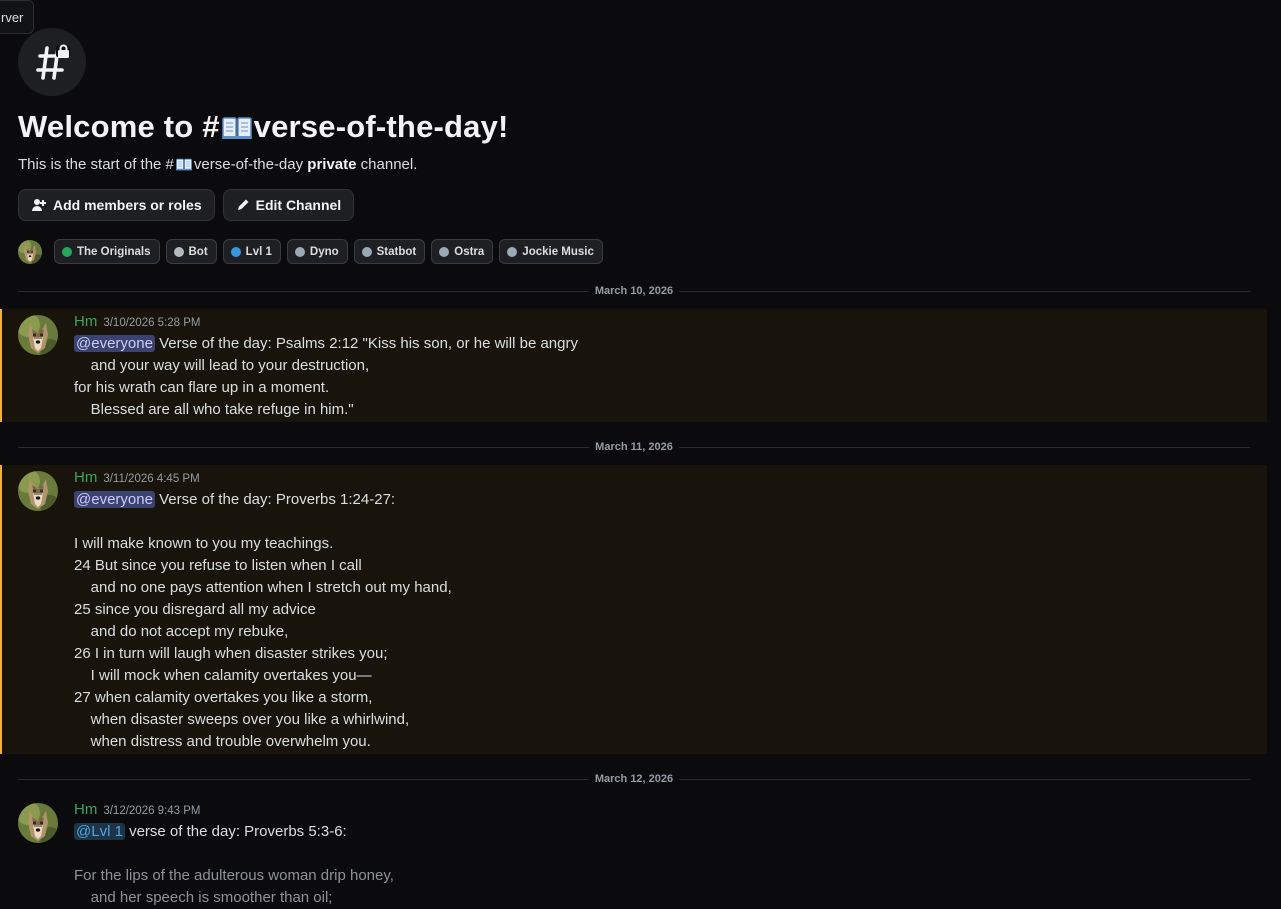 Image resolution: width=1281 pixels, height=909 pixels. Describe the element at coordinates (127, 205) in the screenshot. I see `add-members-label: Add members or roles` at that location.